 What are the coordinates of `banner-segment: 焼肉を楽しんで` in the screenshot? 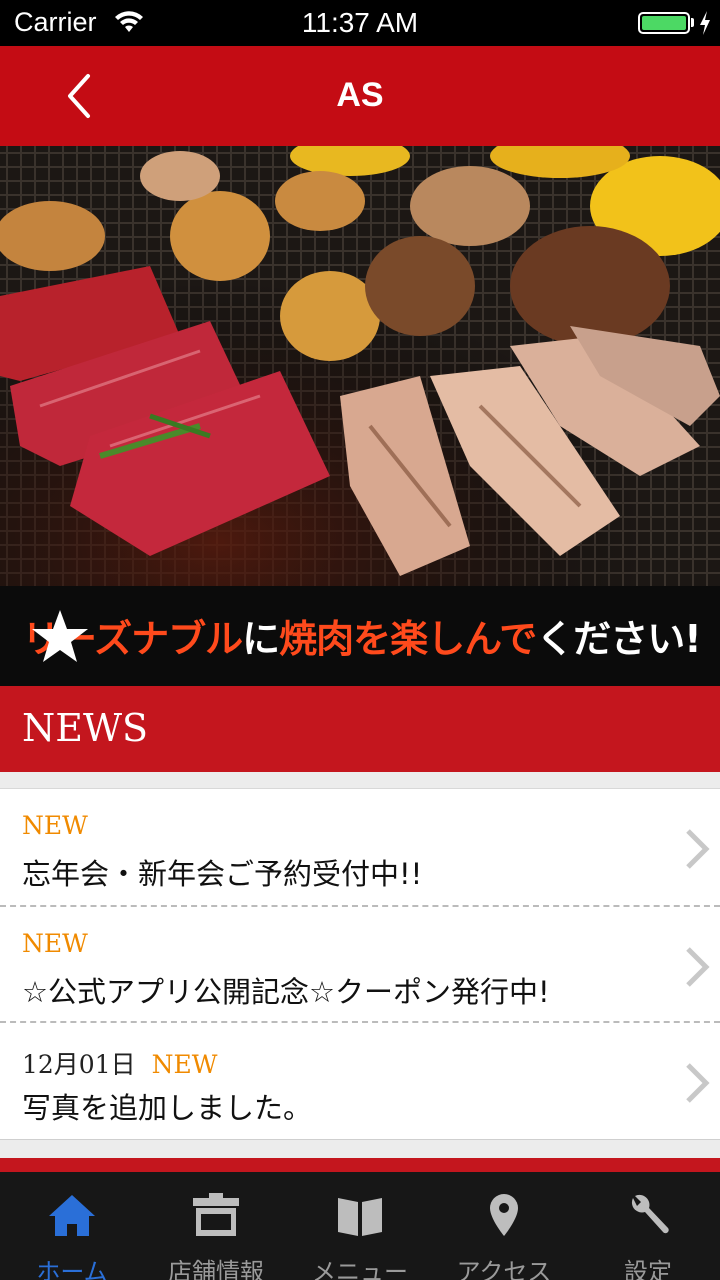 It's located at (408, 639).